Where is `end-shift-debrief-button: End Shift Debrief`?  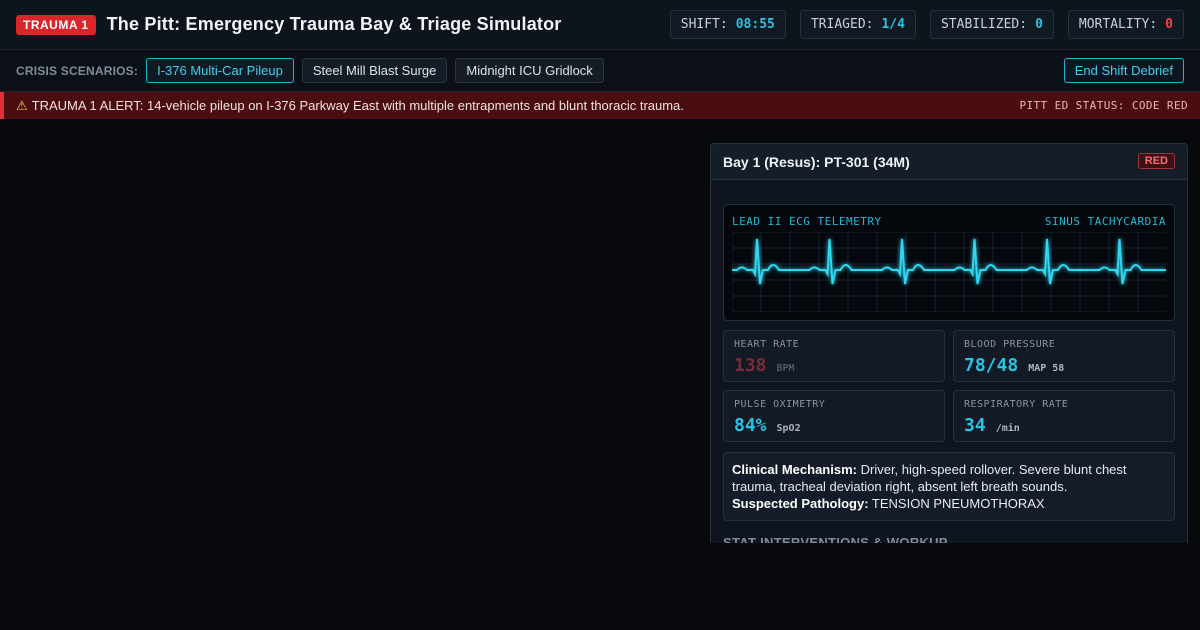
end-shift-debrief-button: End Shift Debrief is located at coordinates (1123, 70).